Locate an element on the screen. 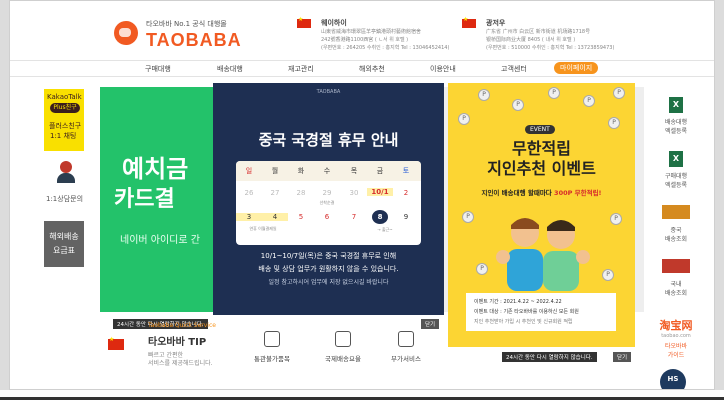  calendar-day: 2 is located at coordinates (406, 193).